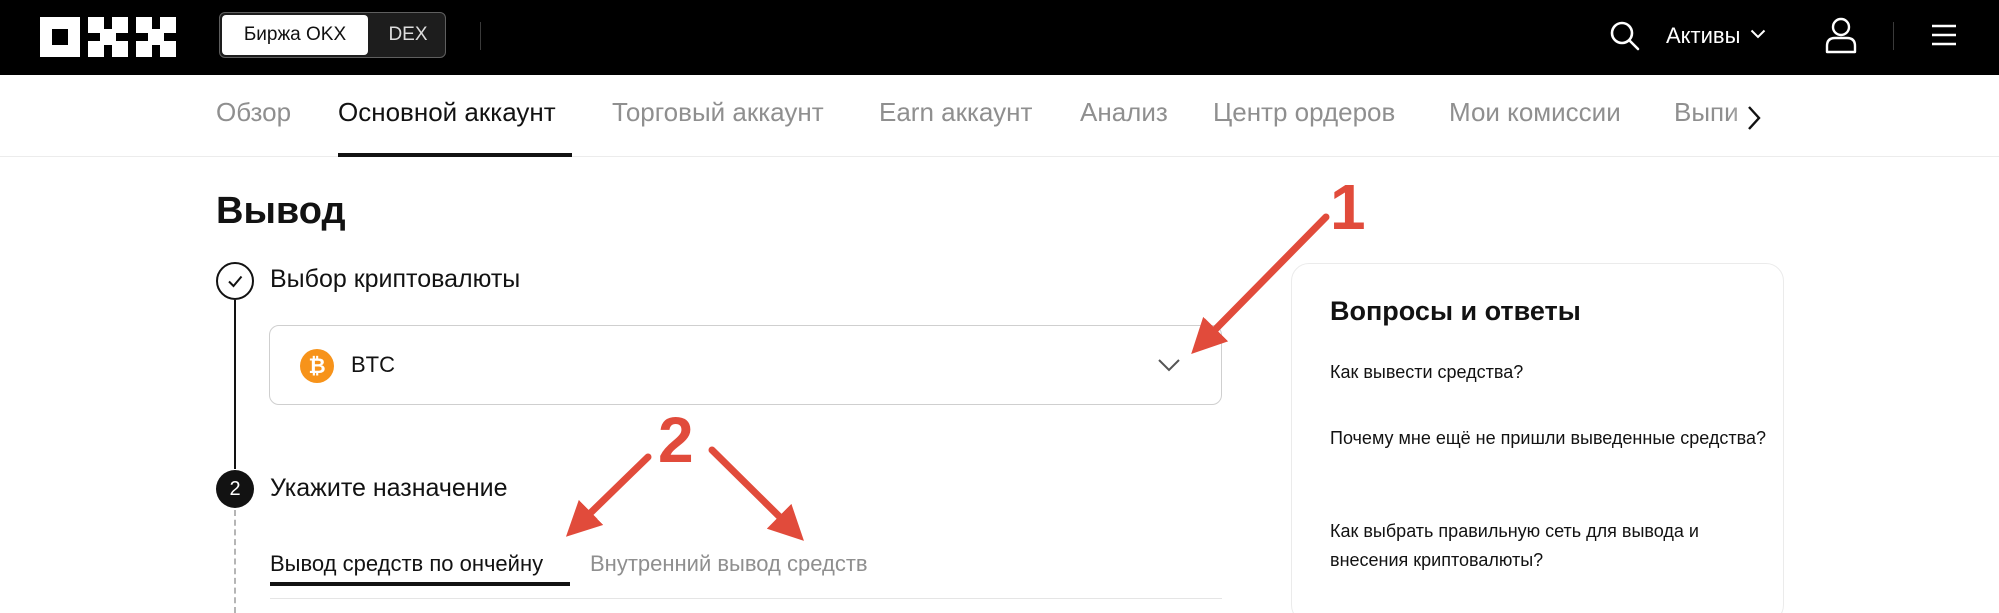  I want to click on selected-coin: BTC, so click(373, 364).